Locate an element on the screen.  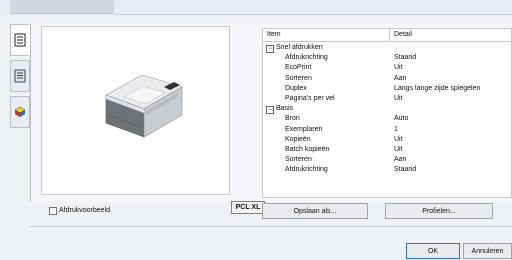
setting-value: 1 is located at coordinates (396, 129).